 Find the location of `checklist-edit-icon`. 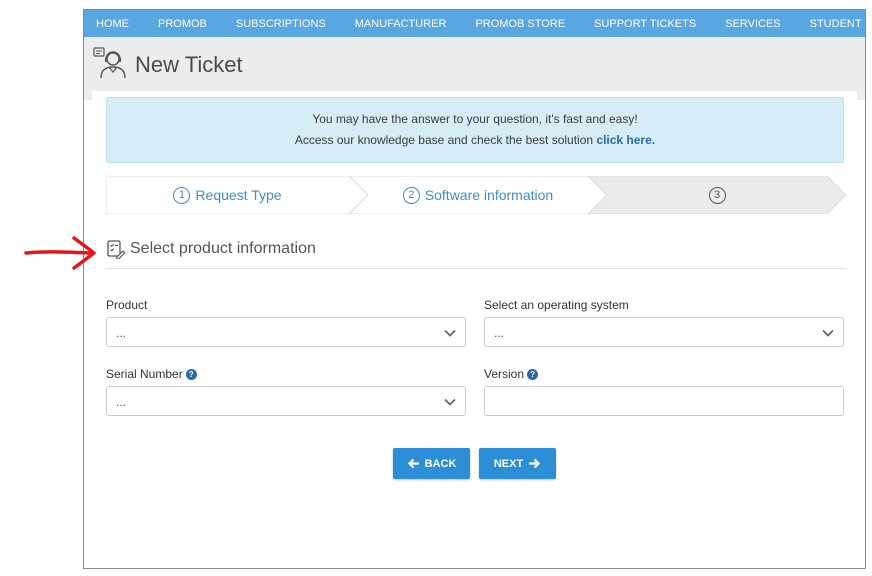

checklist-edit-icon is located at coordinates (116, 249).